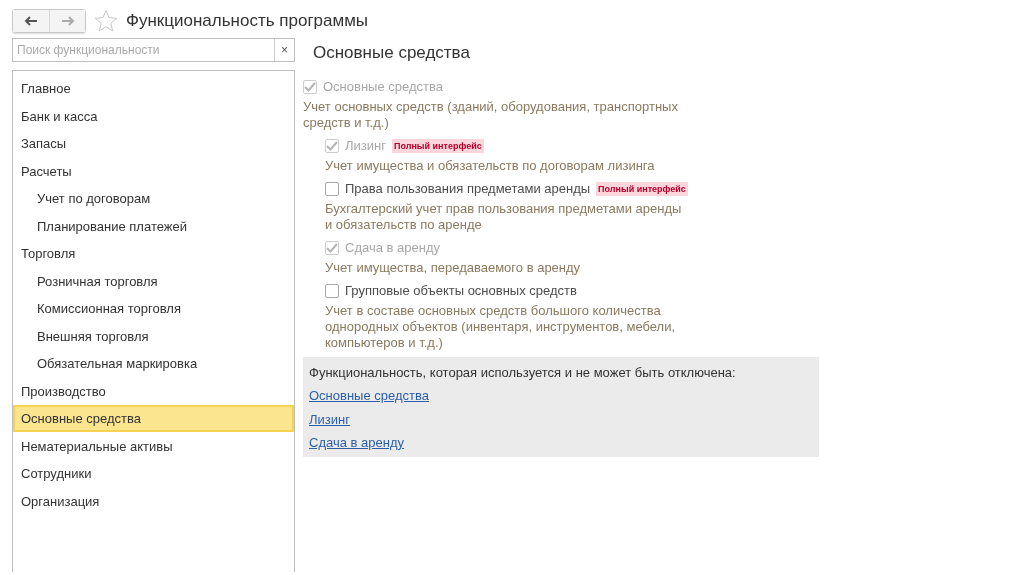 The height and width of the screenshot is (575, 1024). What do you see at coordinates (153, 171) in the screenshot?
I see `sidebar-item: Расчеты` at bounding box center [153, 171].